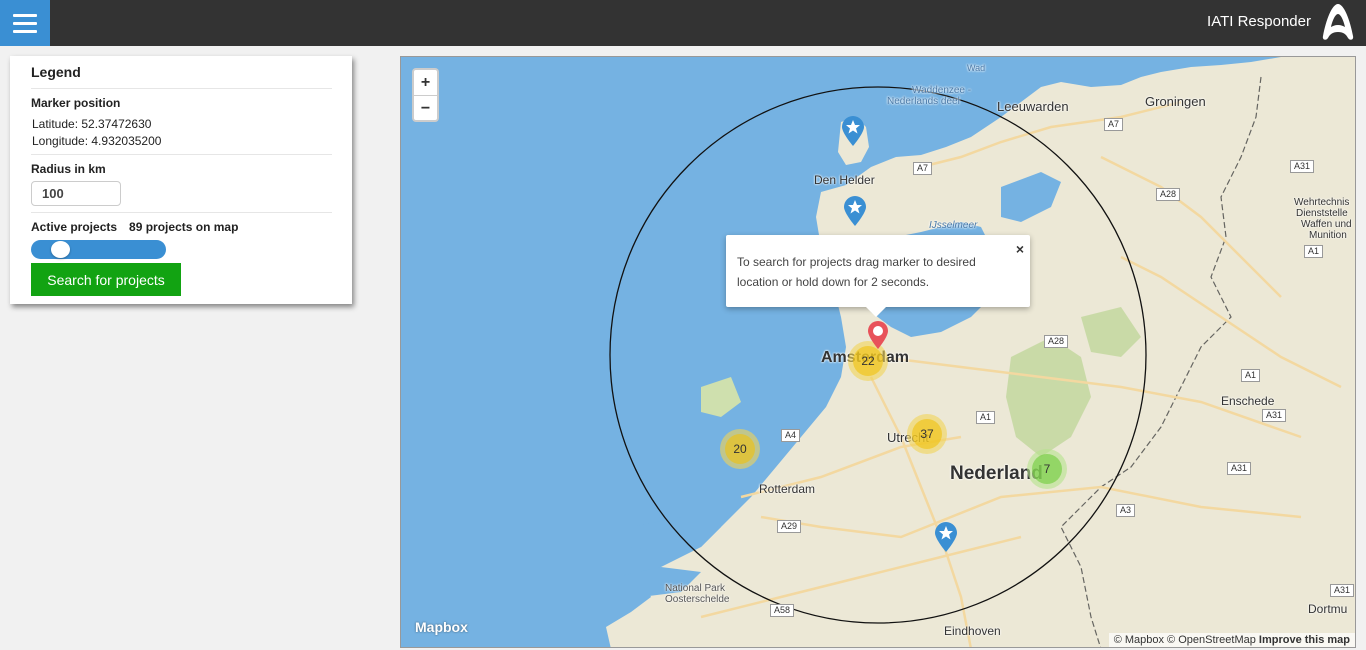 This screenshot has width=1366, height=650. Describe the element at coordinates (92, 124) in the screenshot. I see `latitude-value: Latitude: 52.37472630` at that location.